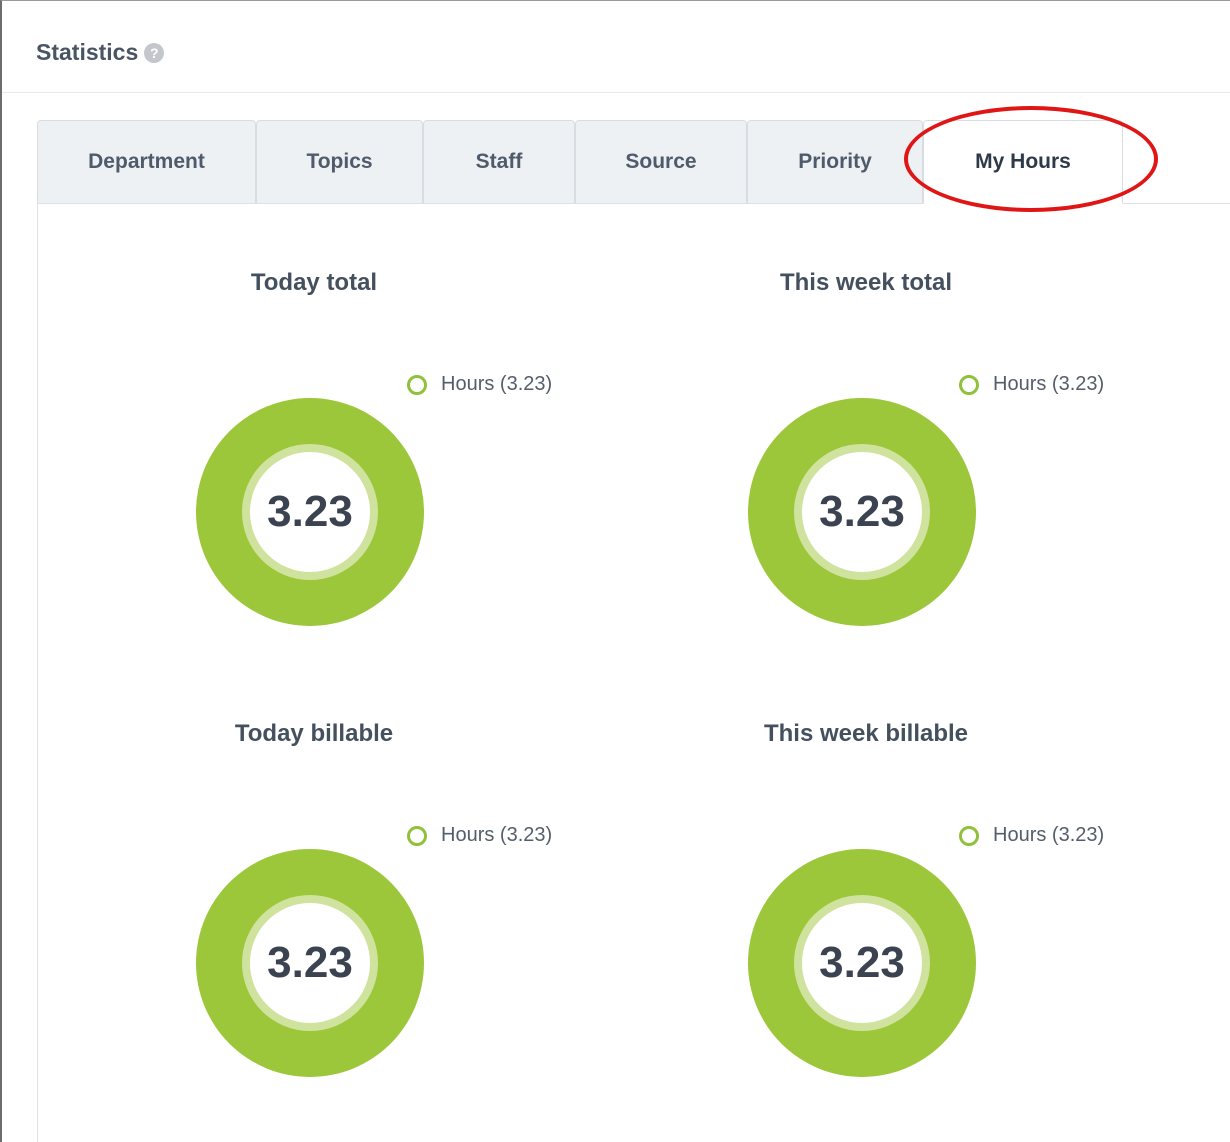 This screenshot has width=1230, height=1142. I want to click on panel-title: This week total, so click(866, 282).